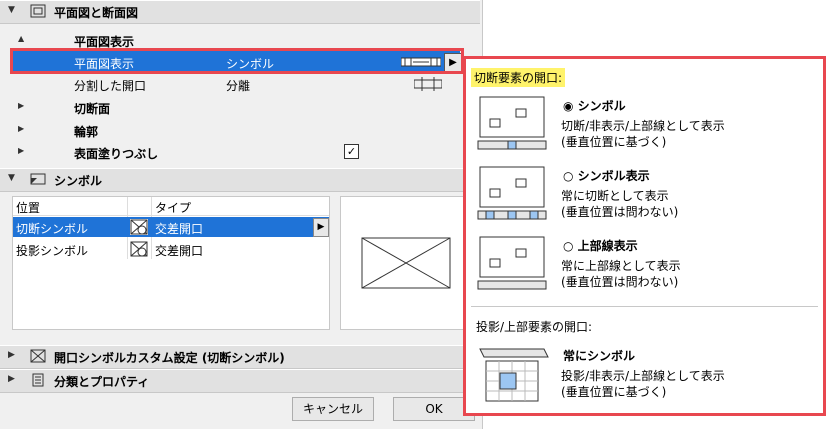  What do you see at coordinates (643, 126) in the screenshot?
I see `option-desc: 切断/非表示/上部線として表示` at bounding box center [643, 126].